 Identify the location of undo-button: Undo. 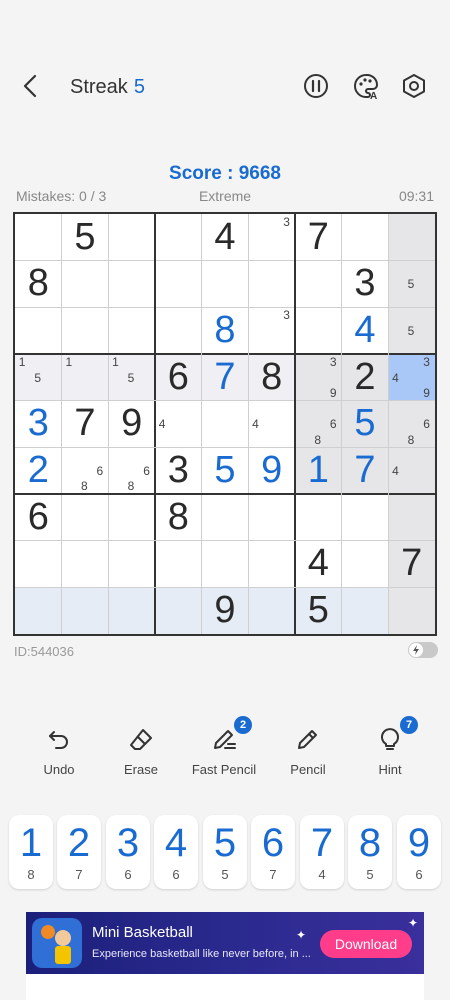
(59, 751).